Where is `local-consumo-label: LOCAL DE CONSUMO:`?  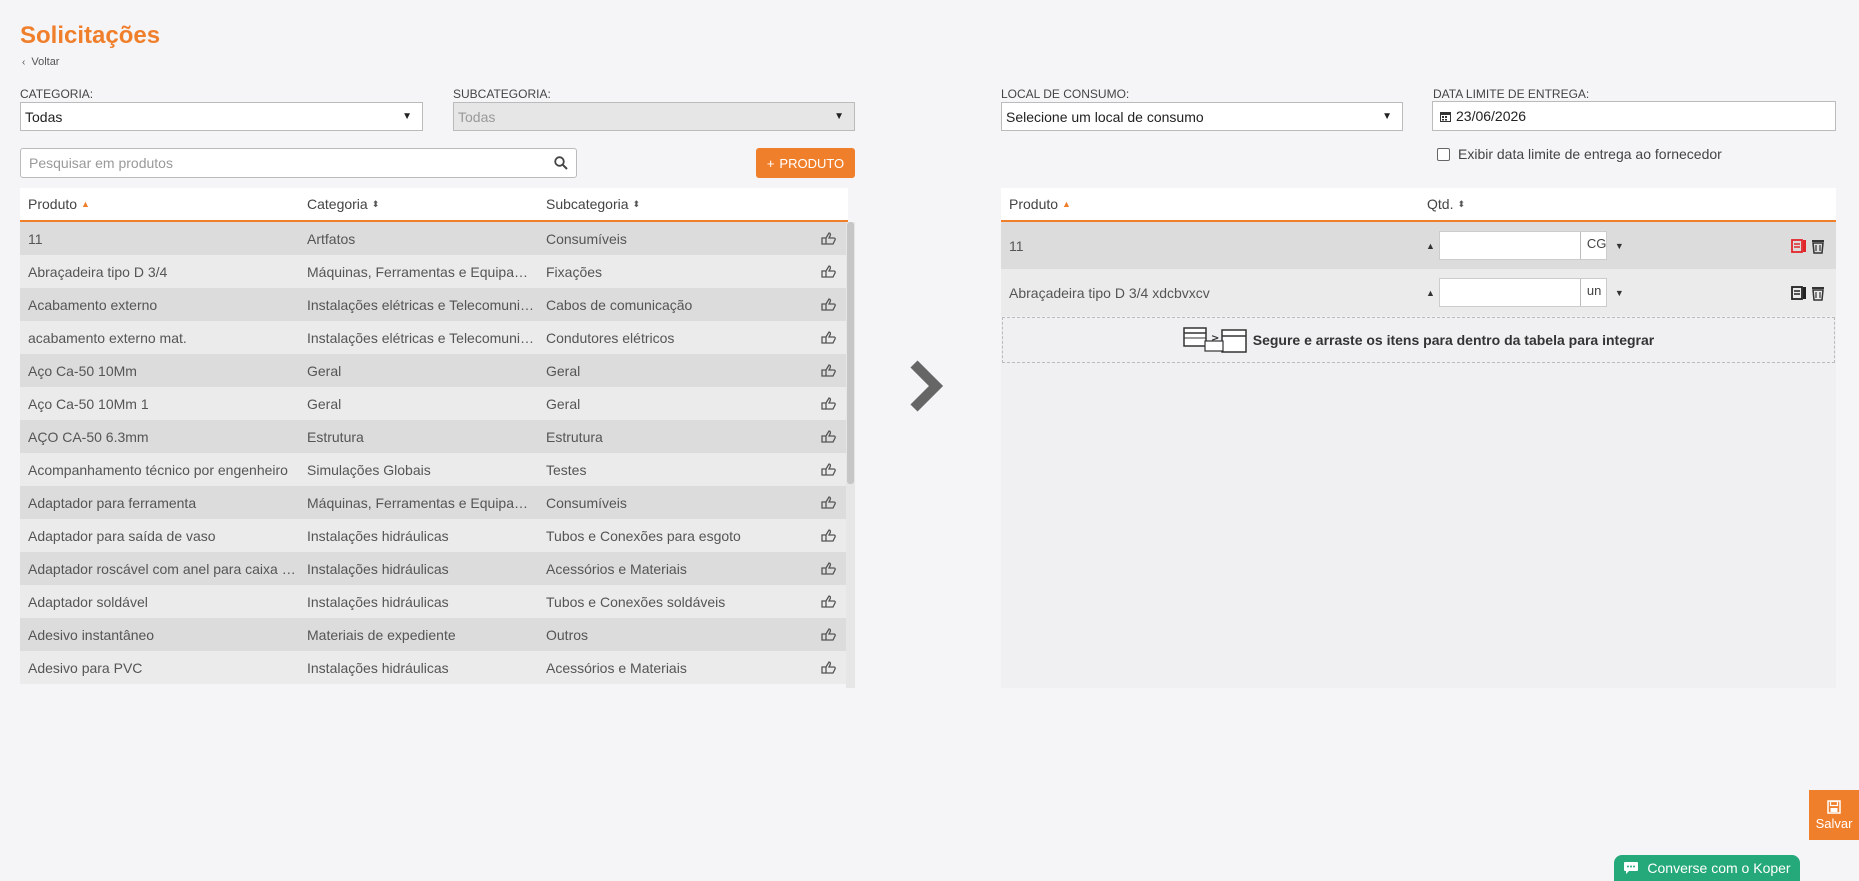 local-consumo-label: LOCAL DE CONSUMO: is located at coordinates (1065, 94).